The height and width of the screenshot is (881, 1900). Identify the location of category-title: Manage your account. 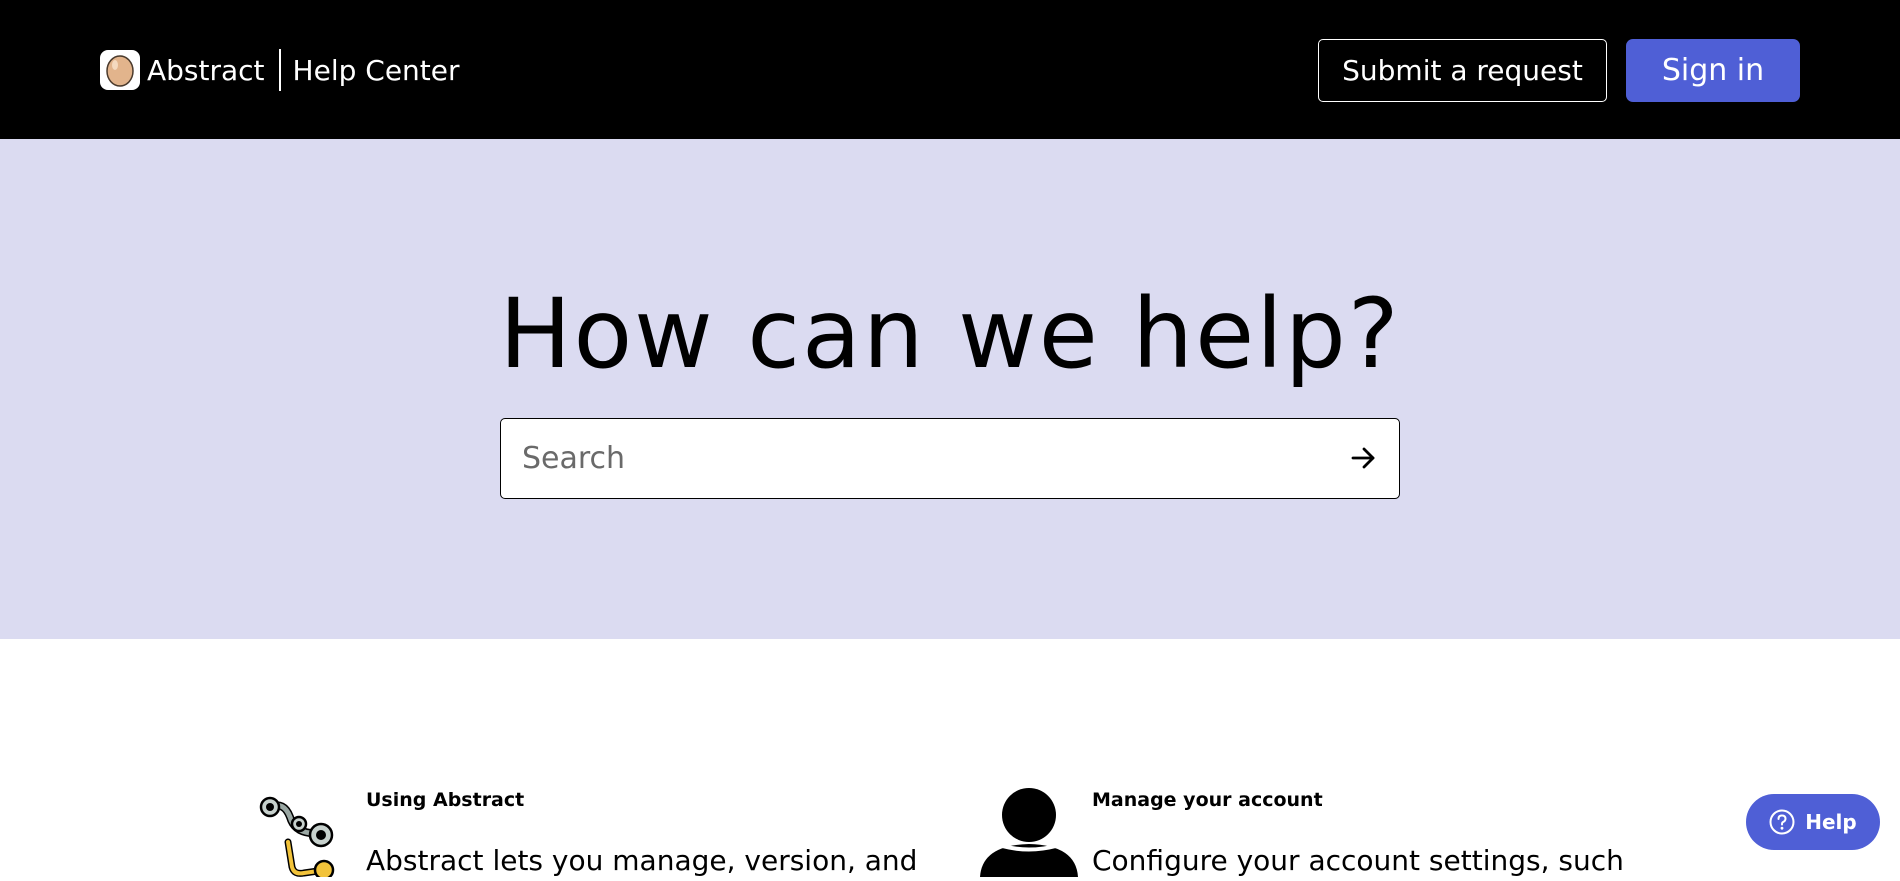
(1207, 800).